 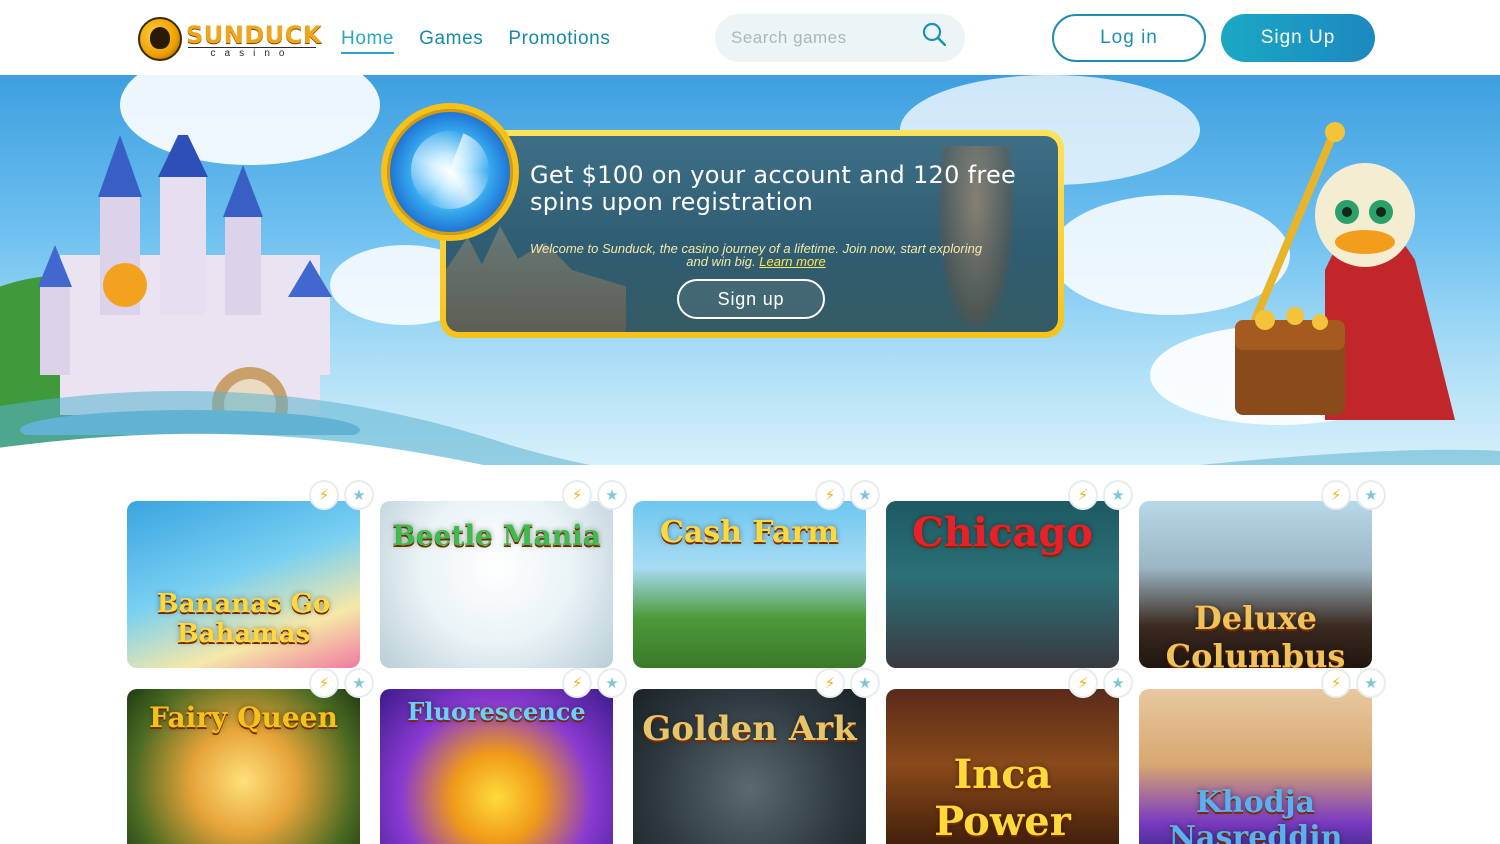 What do you see at coordinates (1298, 38) in the screenshot?
I see `signup-button: Sign Up` at bounding box center [1298, 38].